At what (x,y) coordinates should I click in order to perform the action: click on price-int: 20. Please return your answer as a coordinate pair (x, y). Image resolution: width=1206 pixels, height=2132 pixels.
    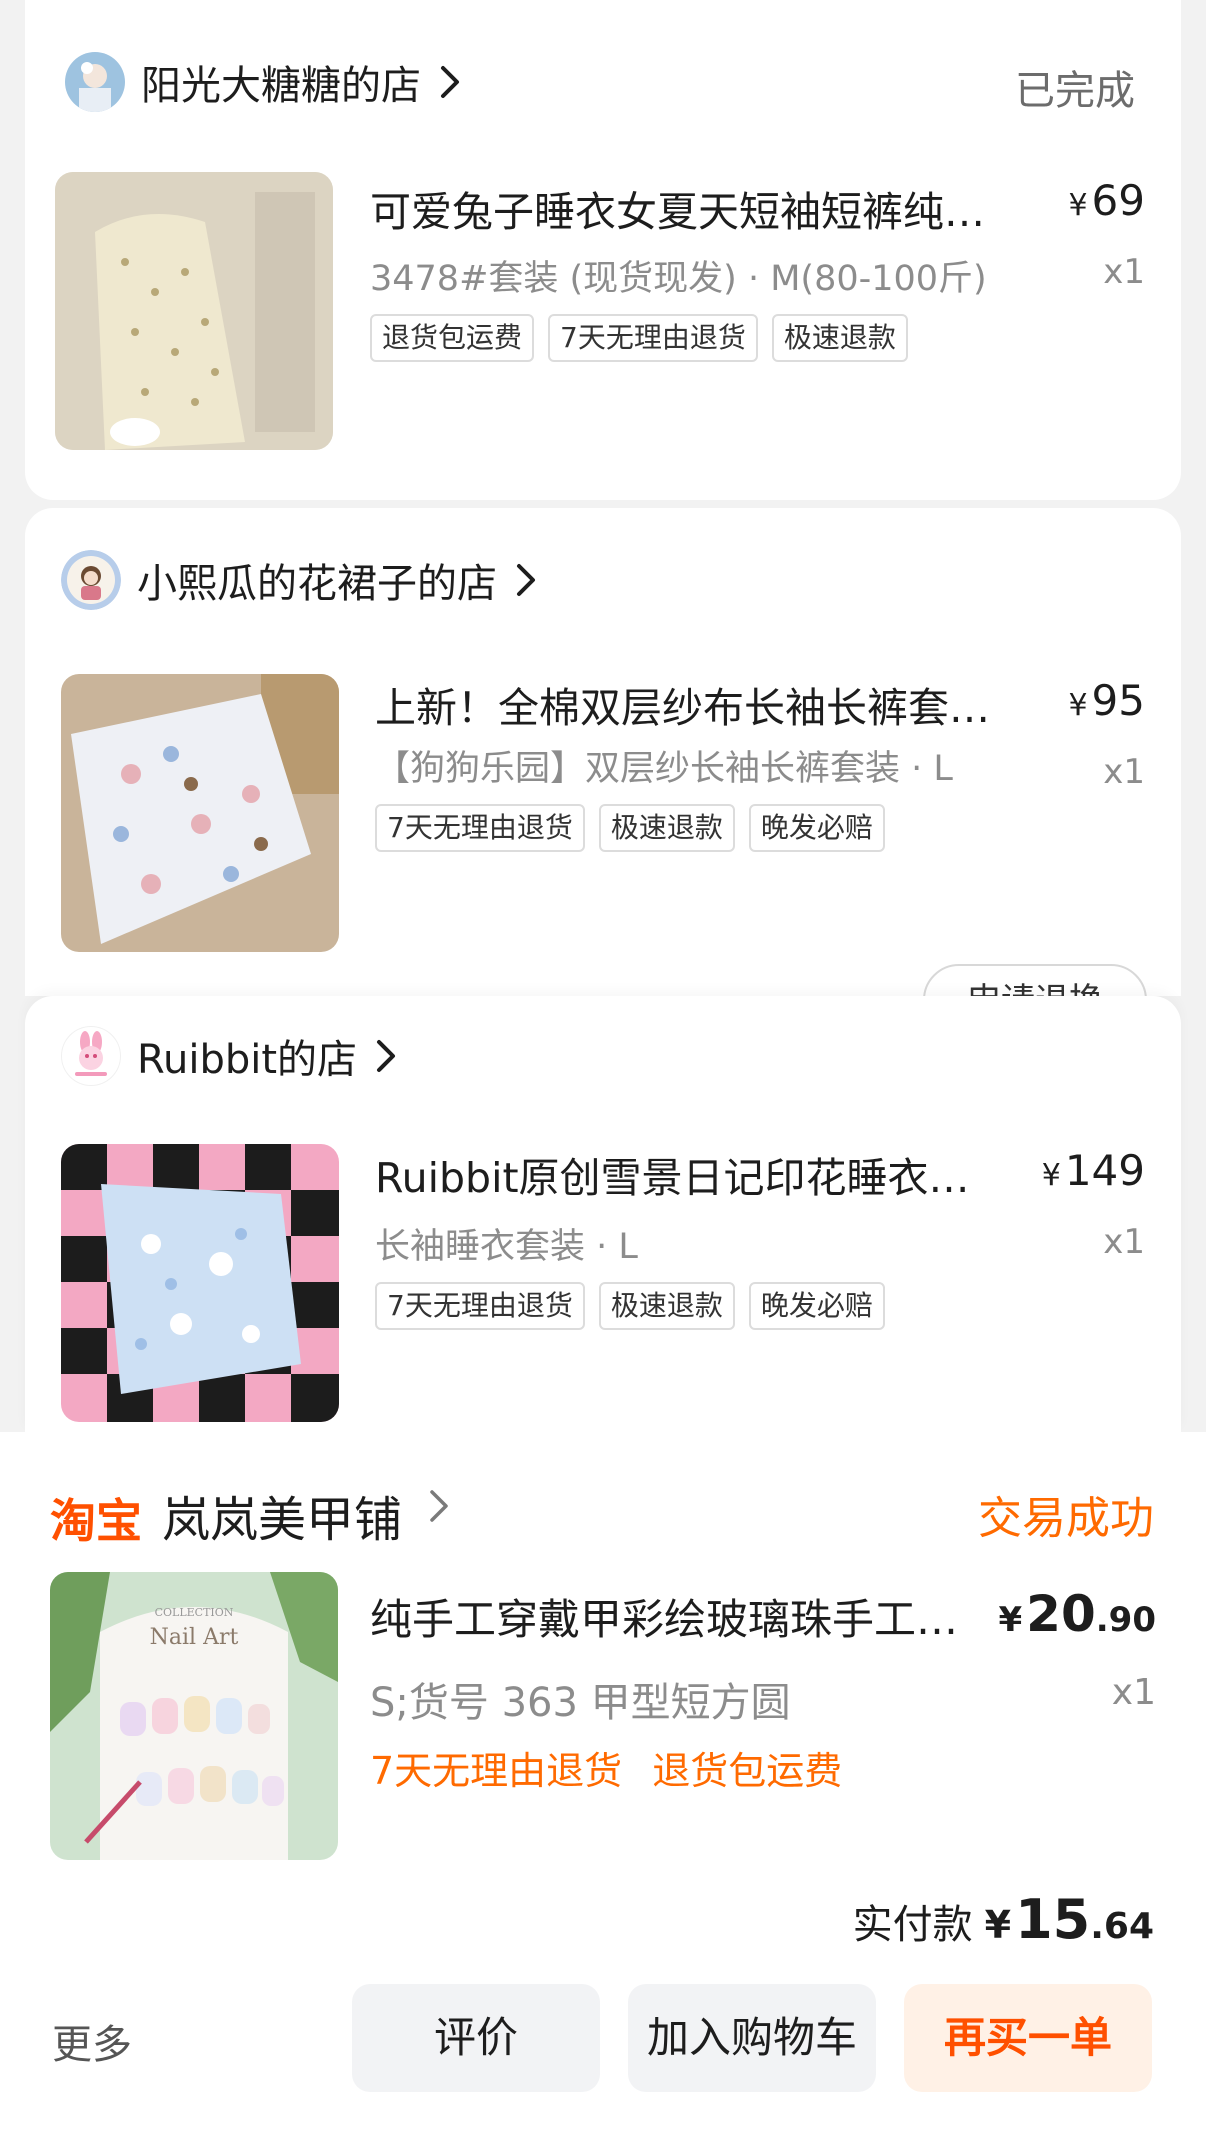
    Looking at the image, I should click on (1061, 1614).